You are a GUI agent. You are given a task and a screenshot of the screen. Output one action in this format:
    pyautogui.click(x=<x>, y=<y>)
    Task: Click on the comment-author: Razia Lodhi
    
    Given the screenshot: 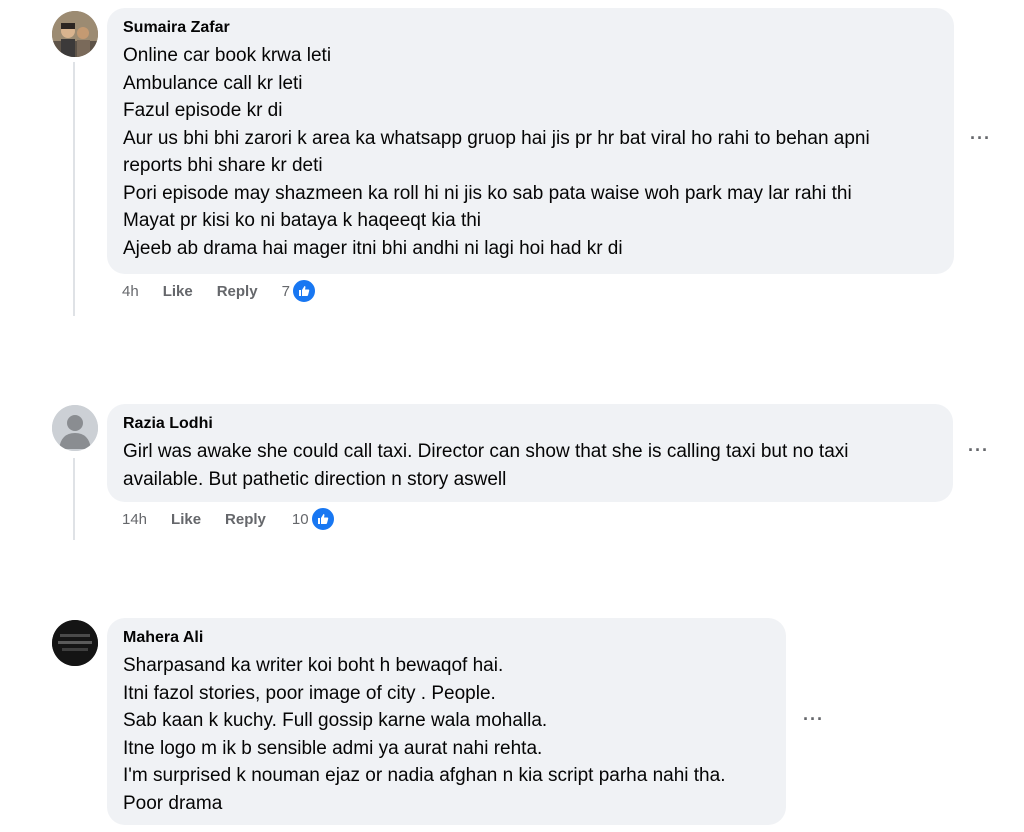 What is the action you would take?
    pyautogui.click(x=530, y=424)
    